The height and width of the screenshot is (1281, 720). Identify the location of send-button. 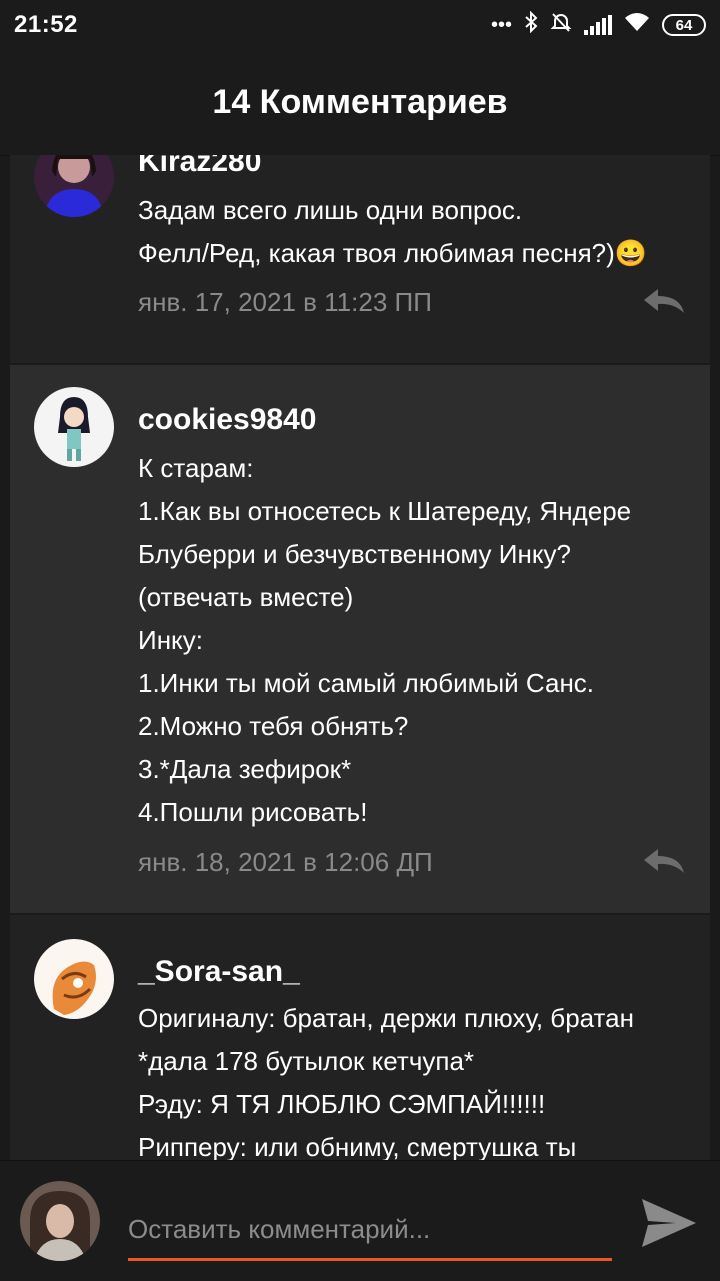
(669, 1223).